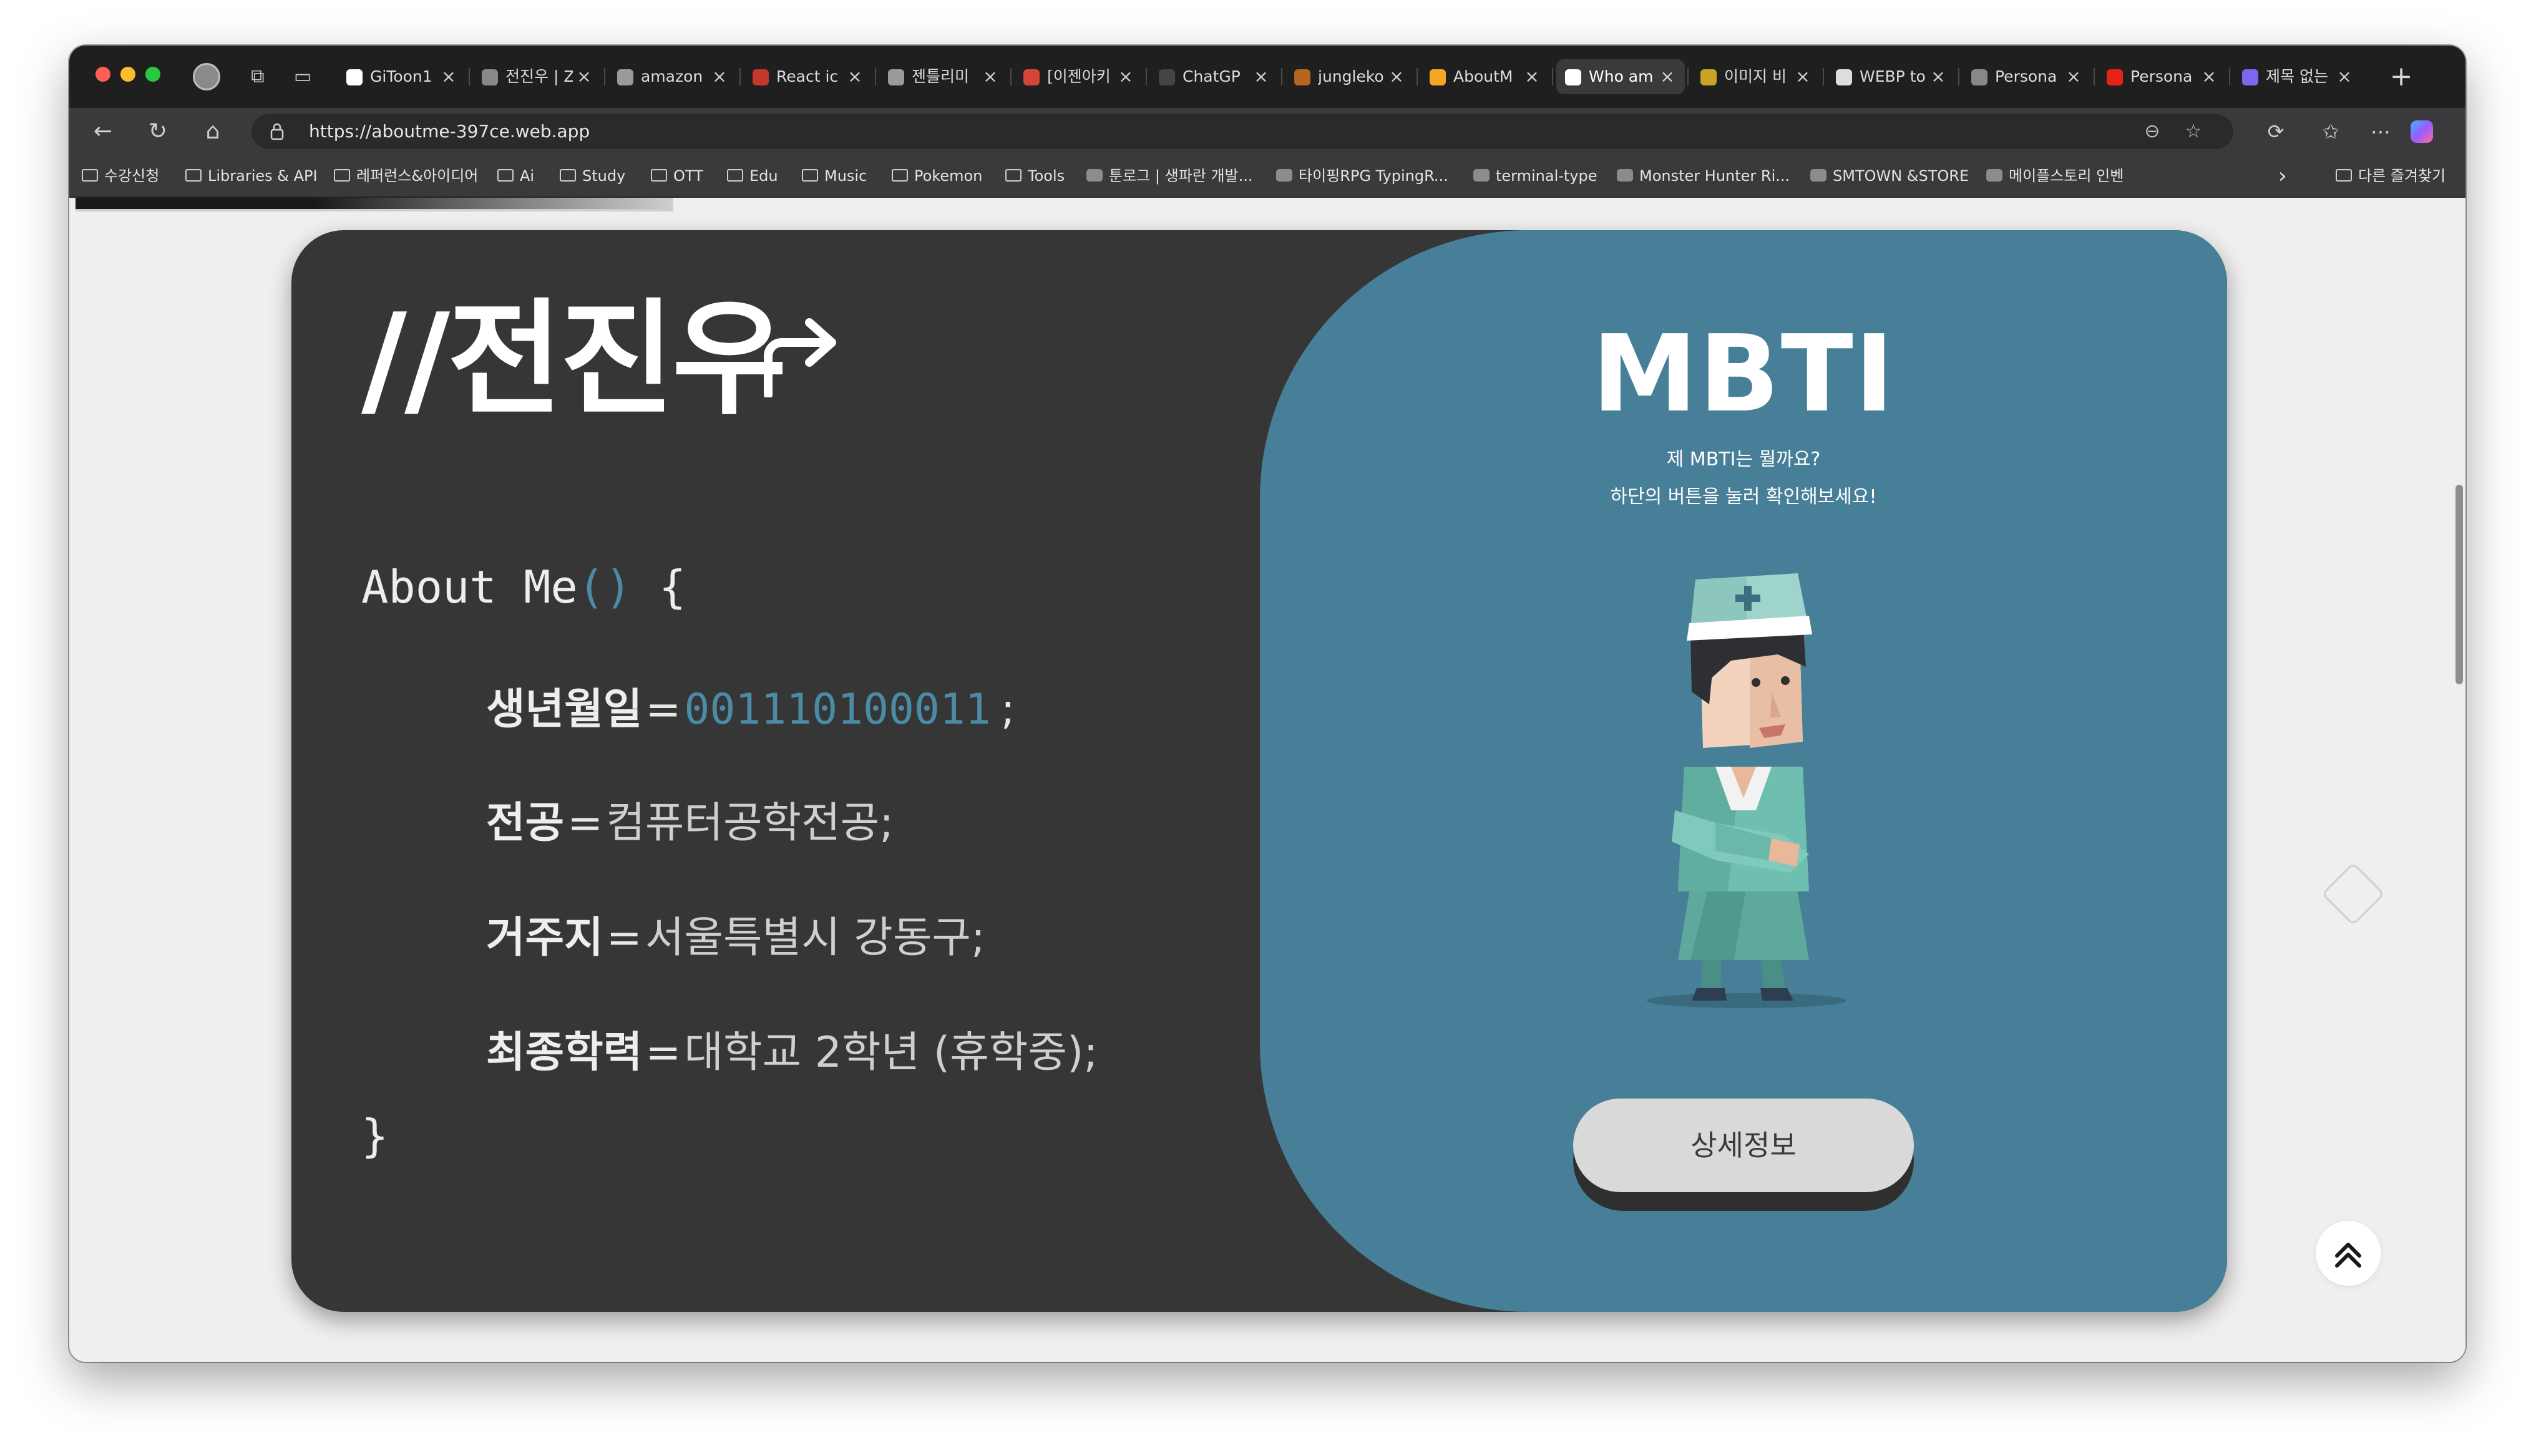 Image resolution: width=2536 pixels, height=1456 pixels. Describe the element at coordinates (375, 1136) in the screenshot. I see `about-close-brace: }` at that location.